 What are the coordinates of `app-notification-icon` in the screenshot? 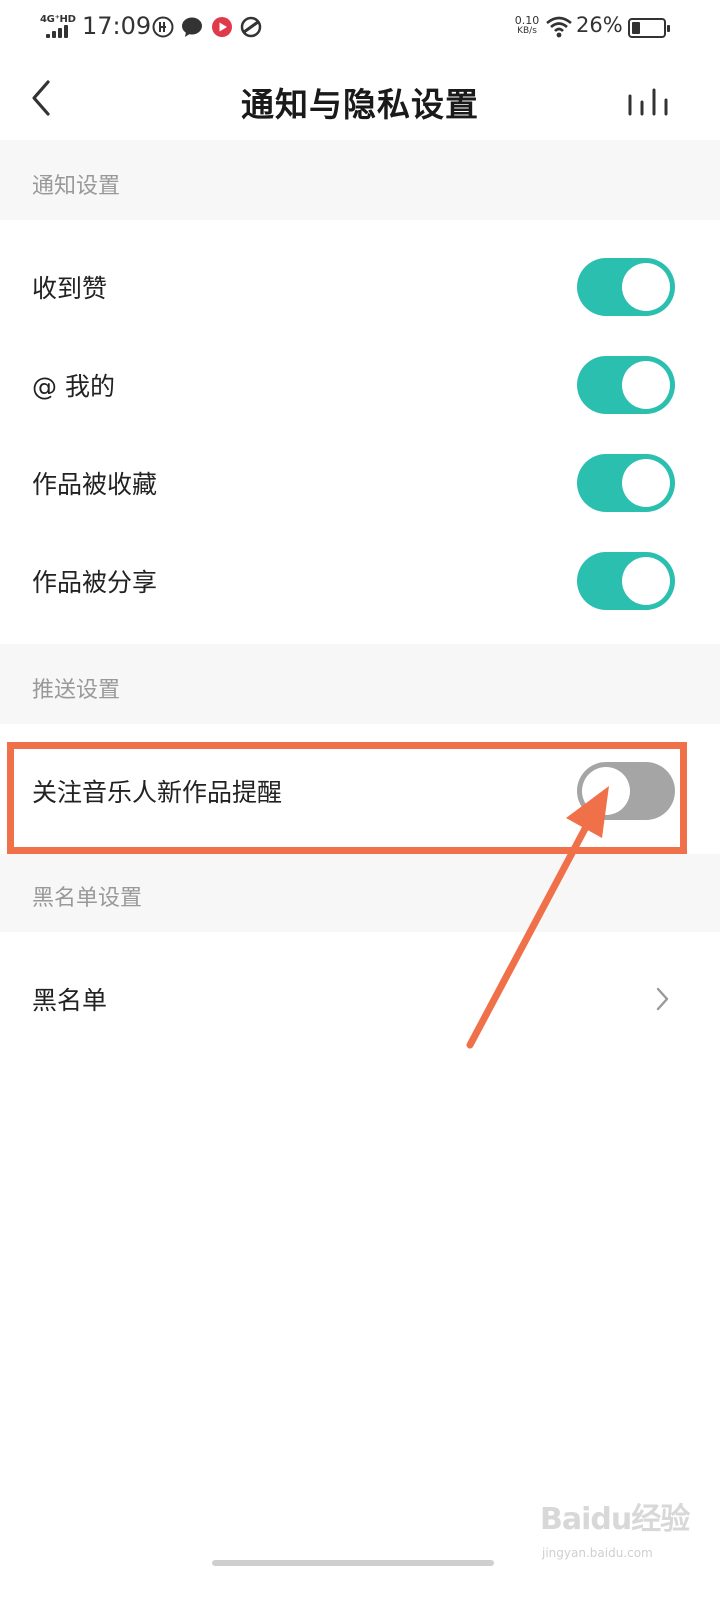 It's located at (163, 27).